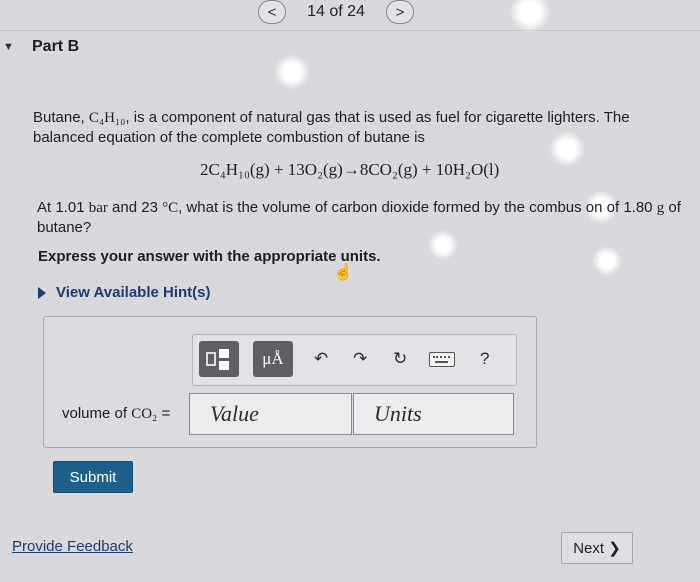 Image resolution: width=700 pixels, height=582 pixels. I want to click on help-icon: ?, so click(484, 359).